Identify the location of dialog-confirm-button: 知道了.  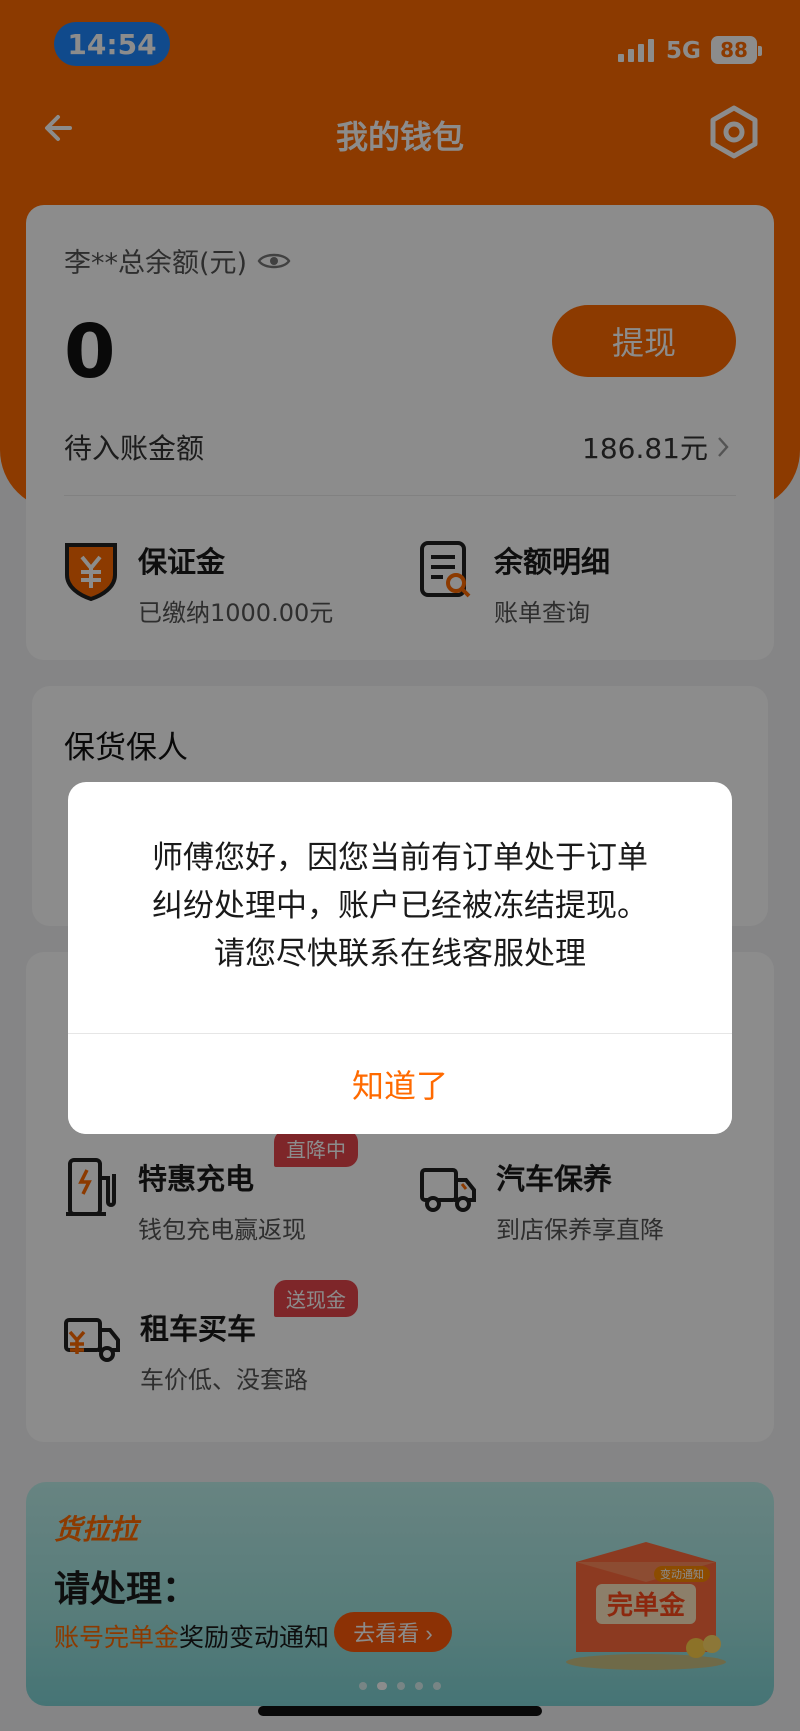
(400, 1084).